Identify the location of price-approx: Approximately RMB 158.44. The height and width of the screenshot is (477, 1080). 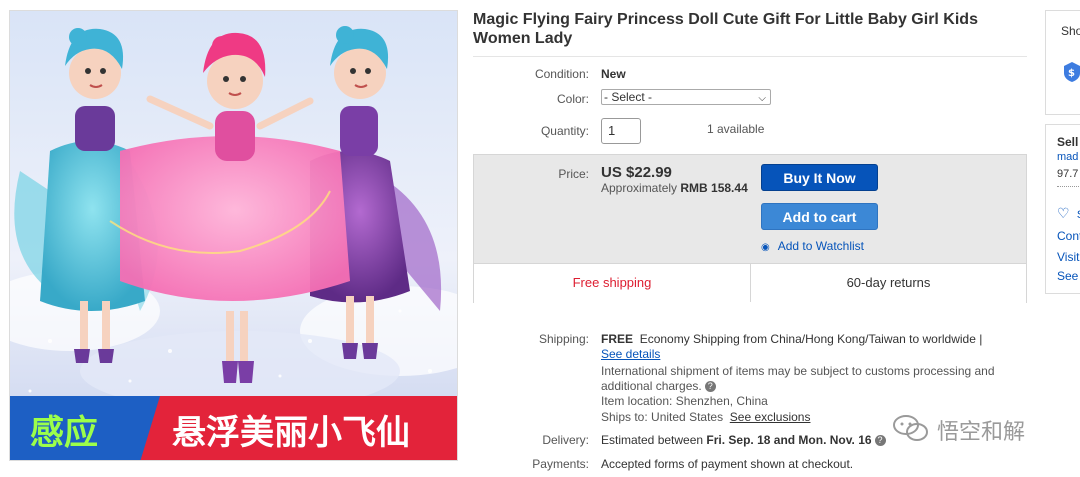
(674, 188).